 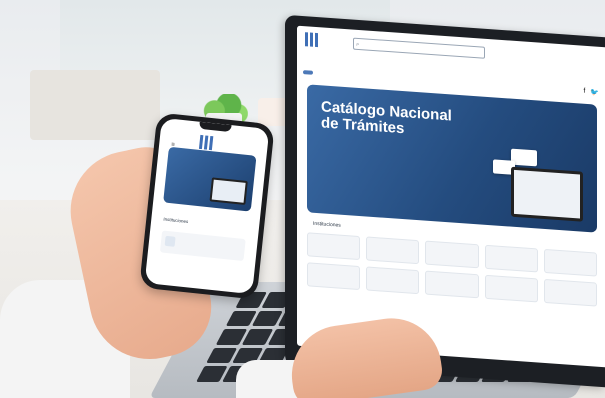 What do you see at coordinates (176, 220) in the screenshot?
I see `phone-institutions-heading: Instituciones` at bounding box center [176, 220].